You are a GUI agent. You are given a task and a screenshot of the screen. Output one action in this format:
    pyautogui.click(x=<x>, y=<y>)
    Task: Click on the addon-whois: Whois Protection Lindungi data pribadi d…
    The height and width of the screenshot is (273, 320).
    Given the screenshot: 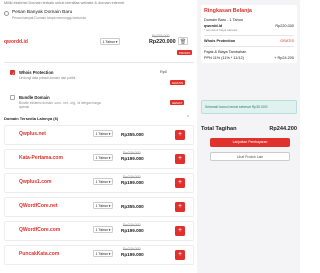 What is the action you would take?
    pyautogui.click(x=102, y=80)
    